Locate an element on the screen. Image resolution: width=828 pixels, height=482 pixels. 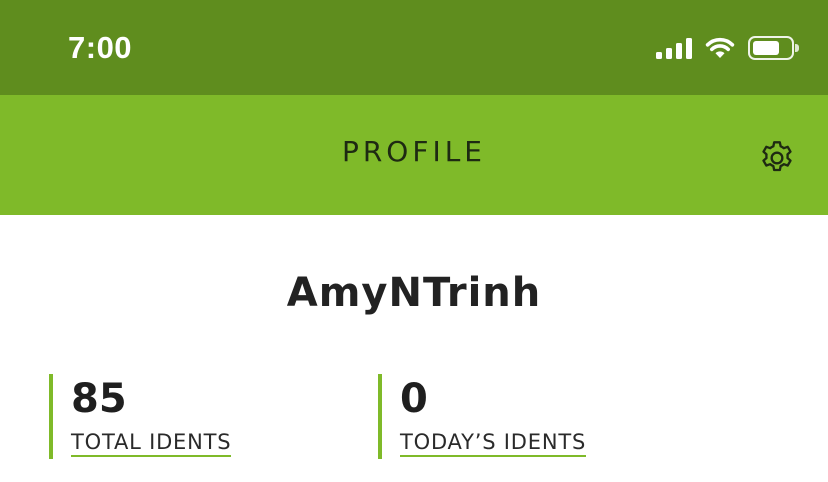
settings-button is located at coordinates (777, 158).